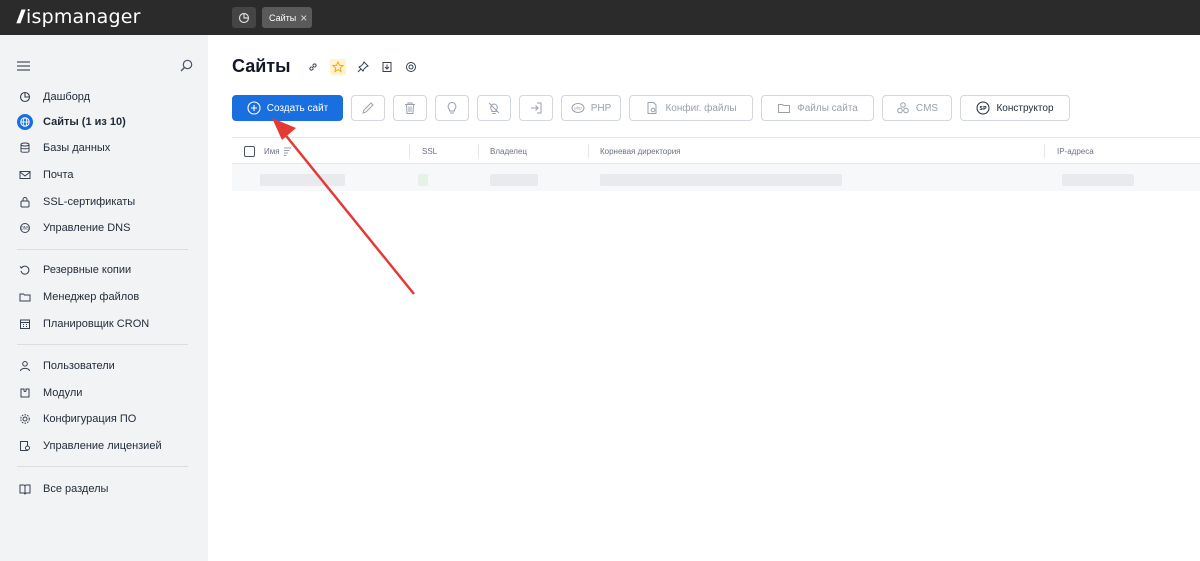  Describe the element at coordinates (903, 108) in the screenshot. I see `cms-icon` at that location.